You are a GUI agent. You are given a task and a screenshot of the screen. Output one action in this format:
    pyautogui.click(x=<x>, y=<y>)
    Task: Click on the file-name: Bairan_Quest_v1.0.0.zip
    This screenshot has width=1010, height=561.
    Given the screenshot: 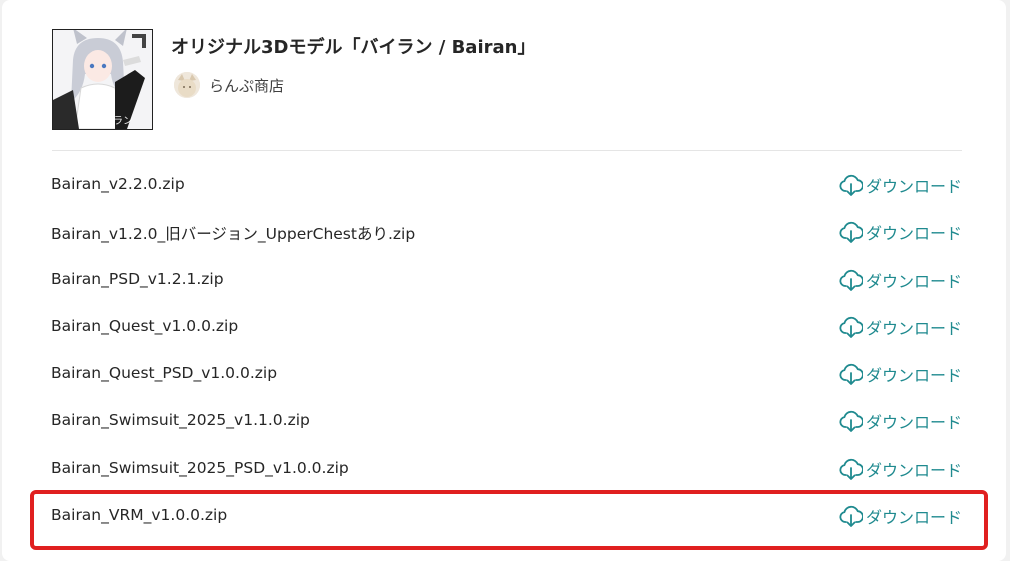 What is the action you would take?
    pyautogui.click(x=145, y=325)
    